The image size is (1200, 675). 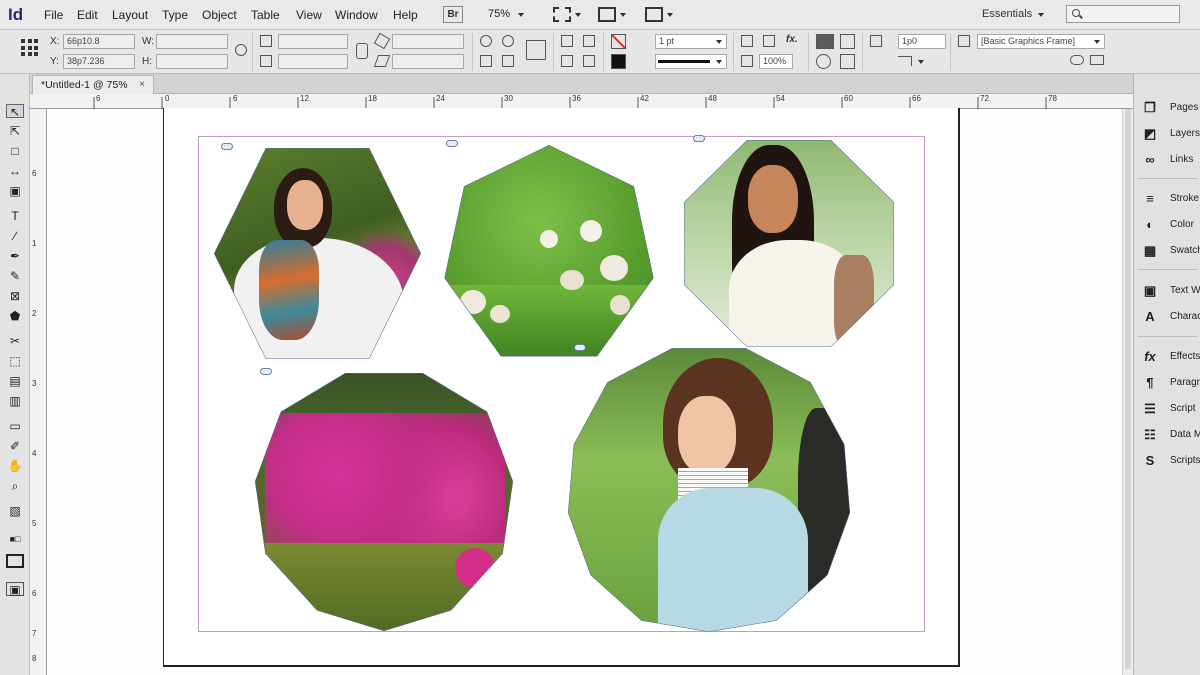 I want to click on stroke-swatch-icon, so click(x=618, y=61).